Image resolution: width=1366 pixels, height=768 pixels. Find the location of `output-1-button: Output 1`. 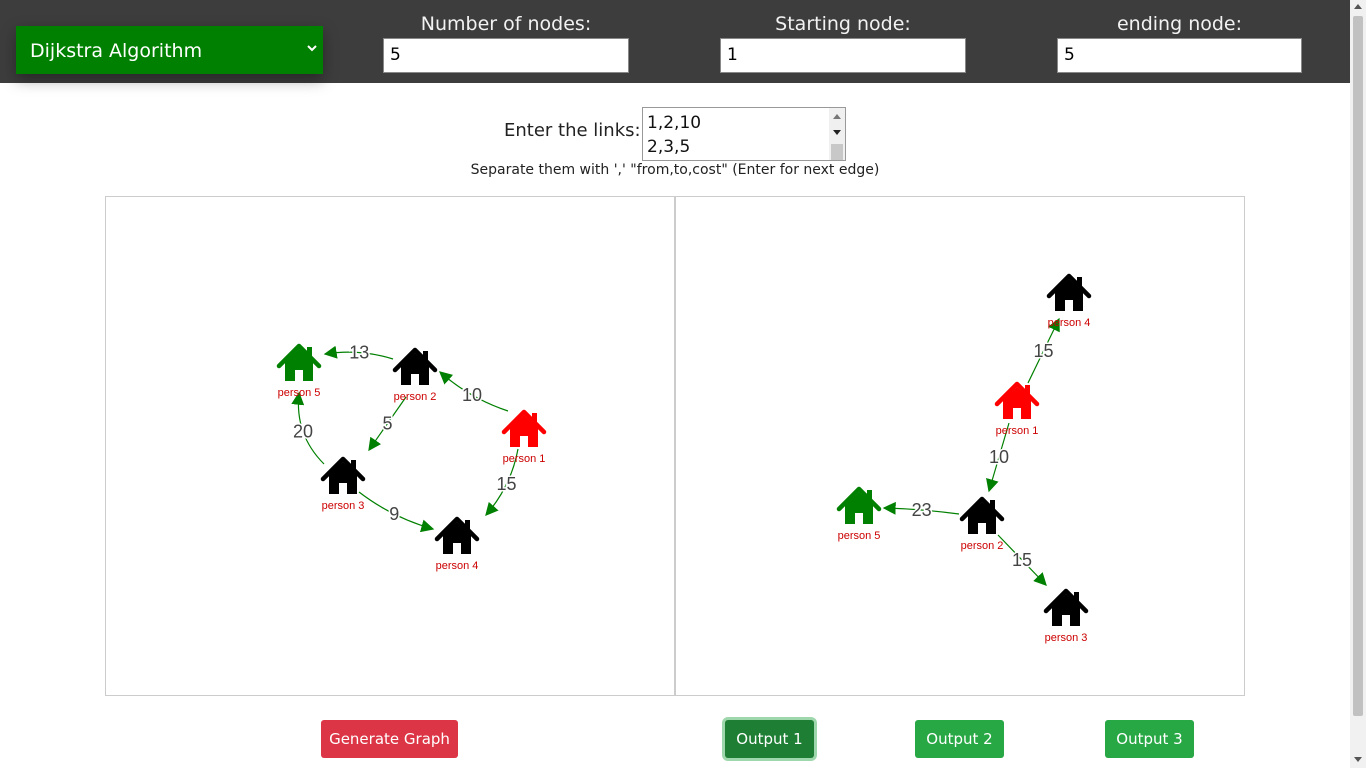

output-1-button: Output 1 is located at coordinates (769, 739).